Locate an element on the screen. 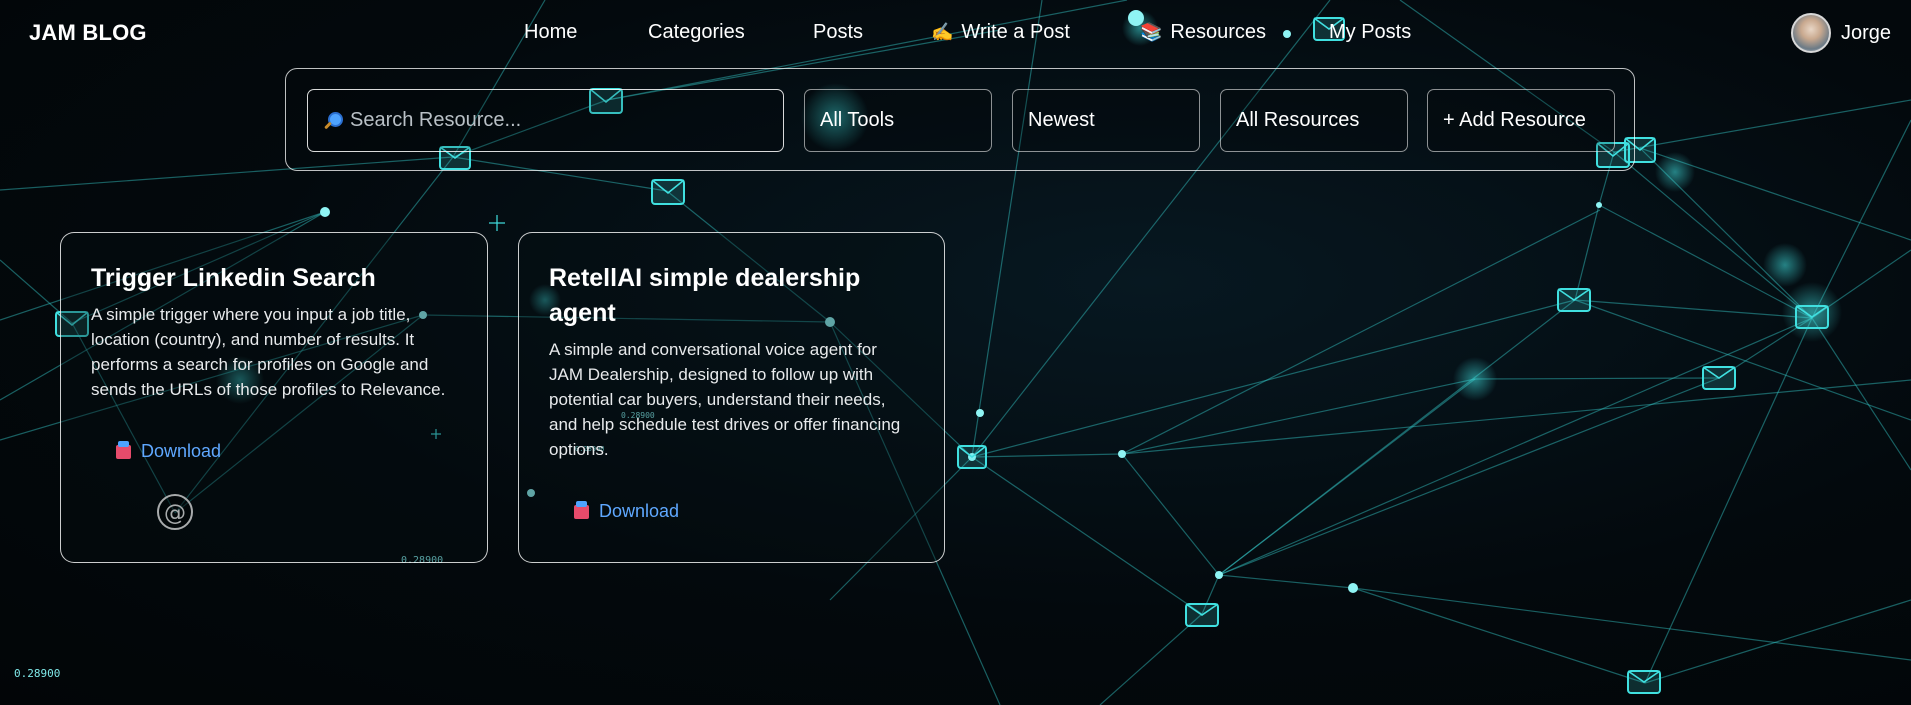 This screenshot has height=705, width=1911. nav-write-post-label: Write a Post is located at coordinates (1015, 32).